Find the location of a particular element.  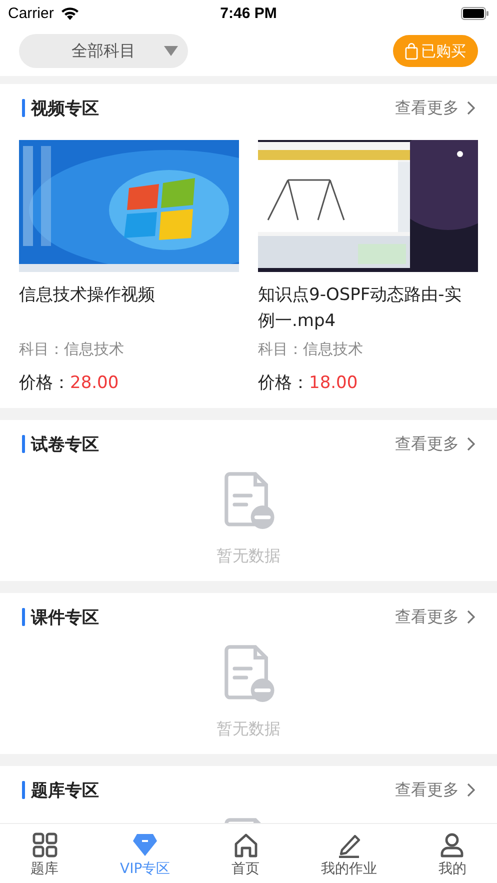

subject-dropdown: 全部科目 is located at coordinates (103, 51).